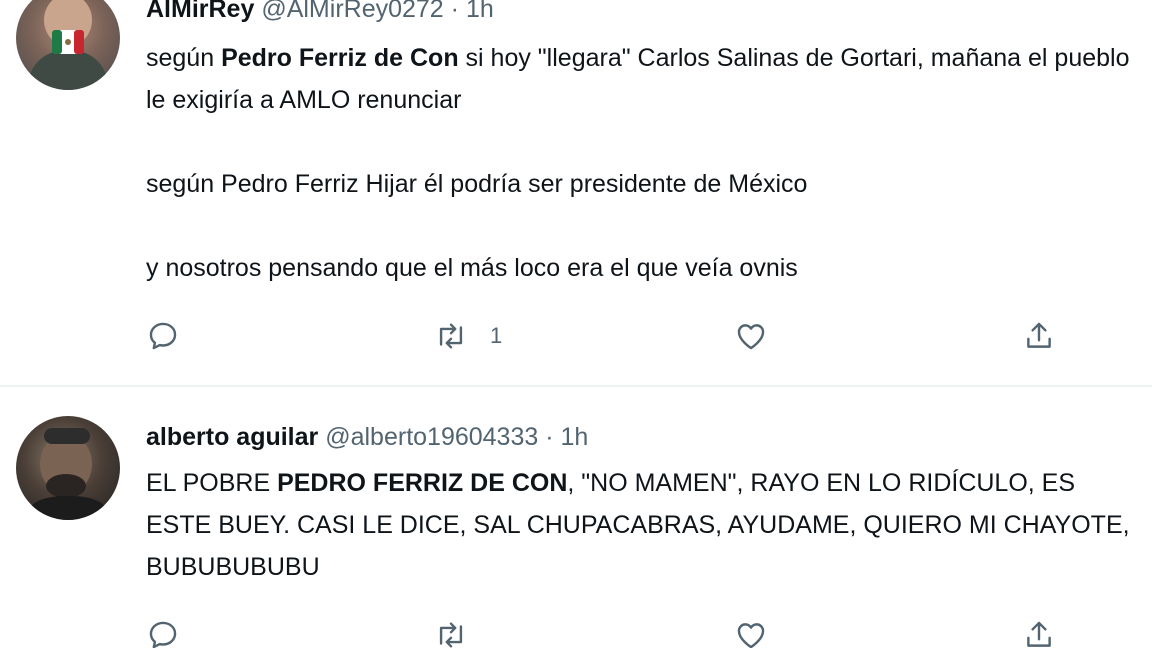 This screenshot has height=648, width=1152. What do you see at coordinates (184, 58) in the screenshot?
I see `text-segment: según` at bounding box center [184, 58].